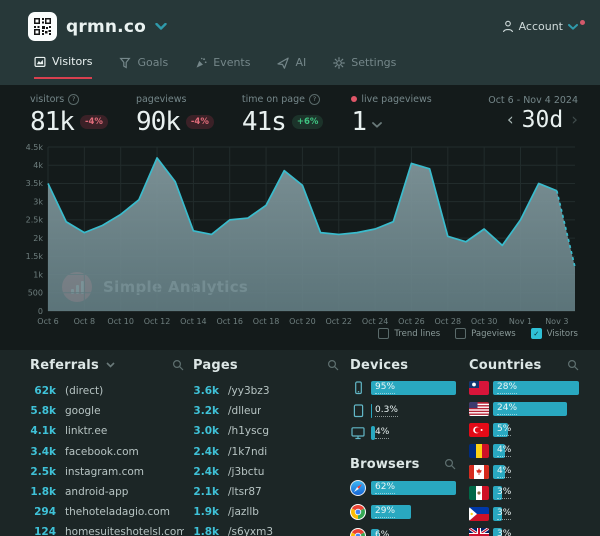  Describe the element at coordinates (102, 452) in the screenshot. I see `row-label: facebook.com` at that location.